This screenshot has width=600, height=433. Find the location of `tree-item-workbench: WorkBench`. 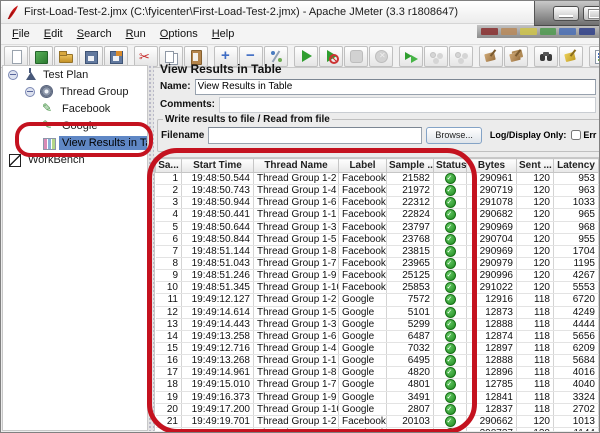

tree-item-workbench: WorkBench is located at coordinates (75, 160).